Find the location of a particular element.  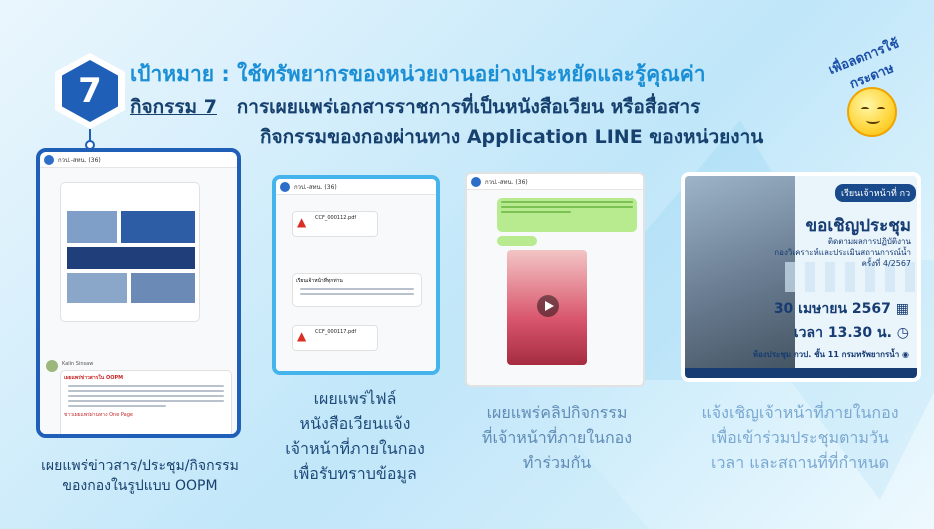

caption-line: เพื่อรับทราบข้อมูล is located at coordinates (355, 473).